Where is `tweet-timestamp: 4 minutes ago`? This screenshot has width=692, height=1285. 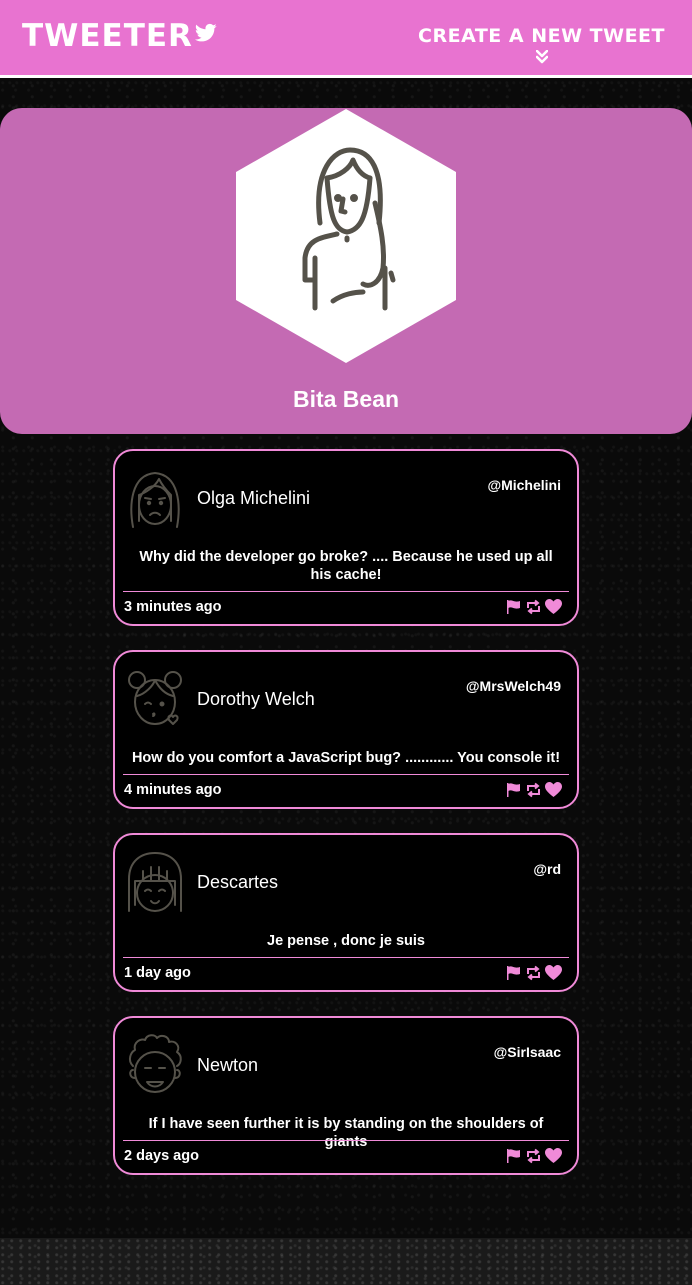
tweet-timestamp: 4 minutes ago is located at coordinates (173, 790).